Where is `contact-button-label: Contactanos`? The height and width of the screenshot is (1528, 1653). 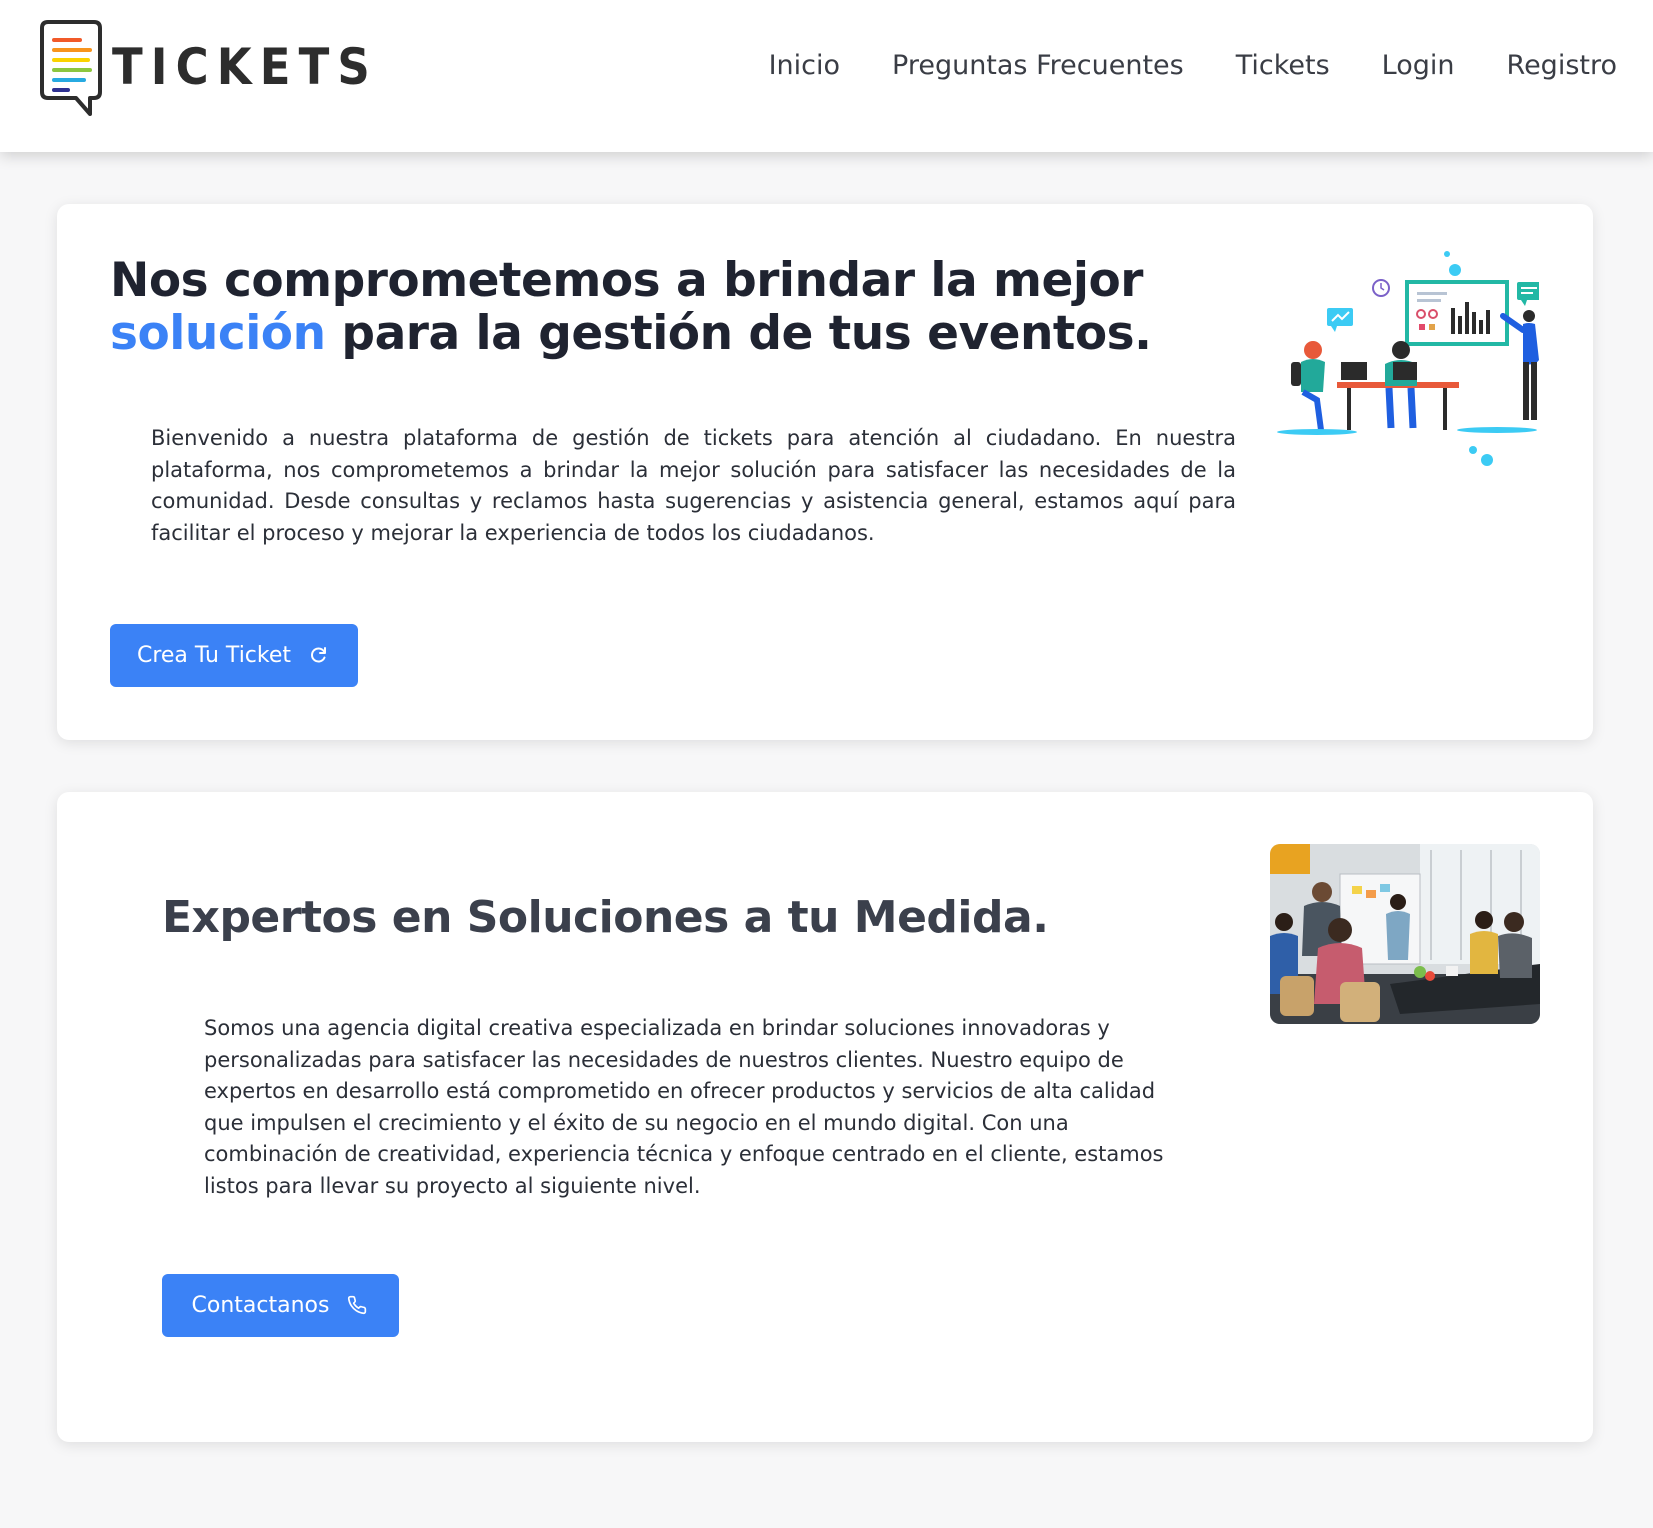
contact-button-label: Contactanos is located at coordinates (260, 1305).